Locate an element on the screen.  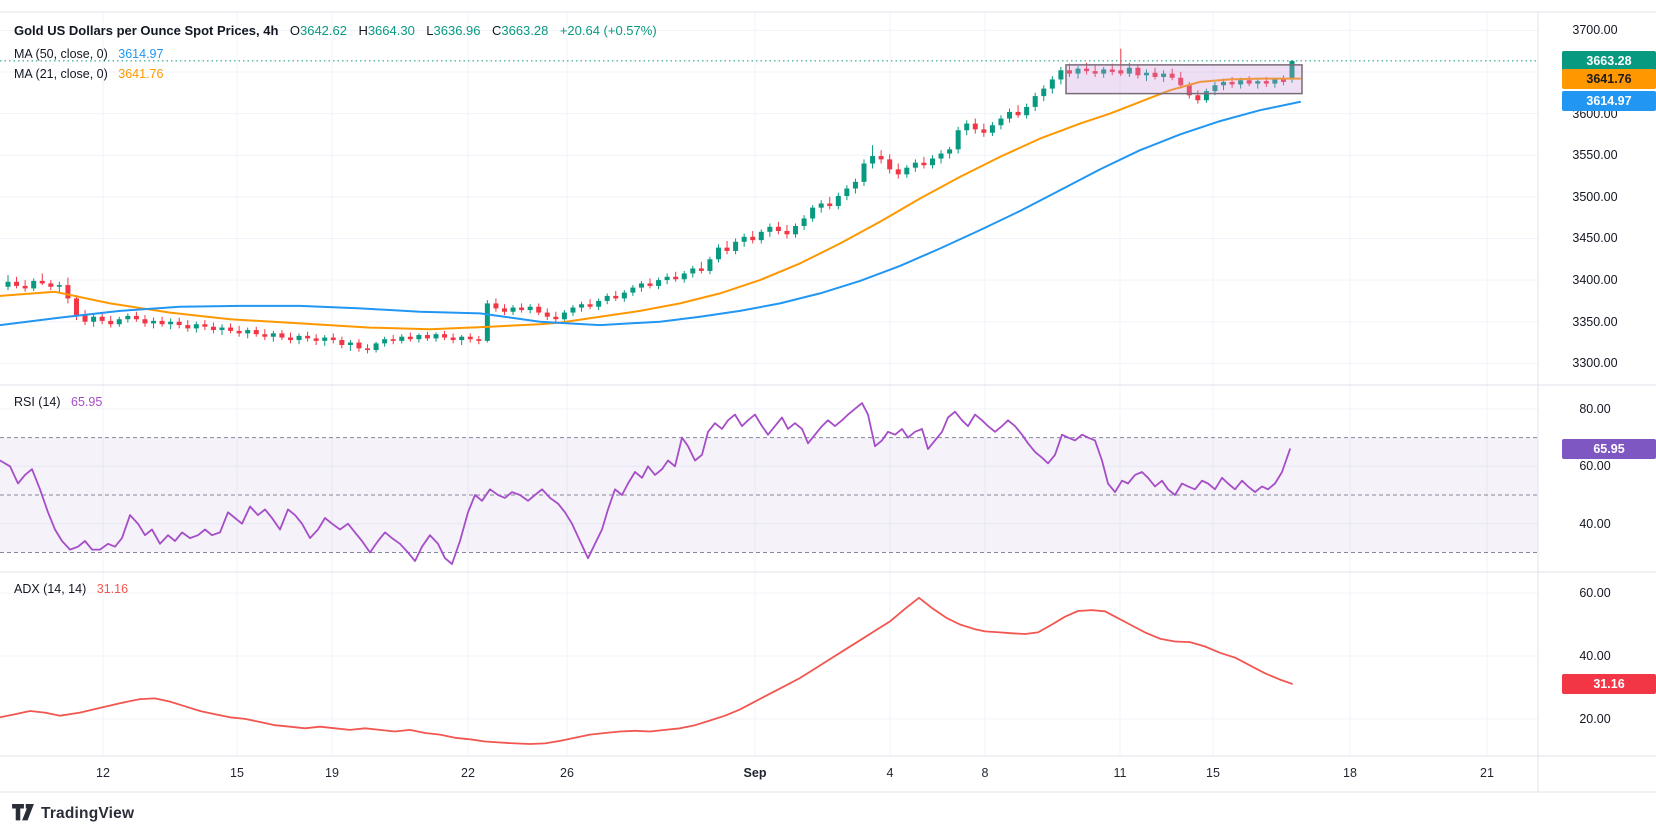
adx-label: ADX (14, 14) is located at coordinates (50, 589).